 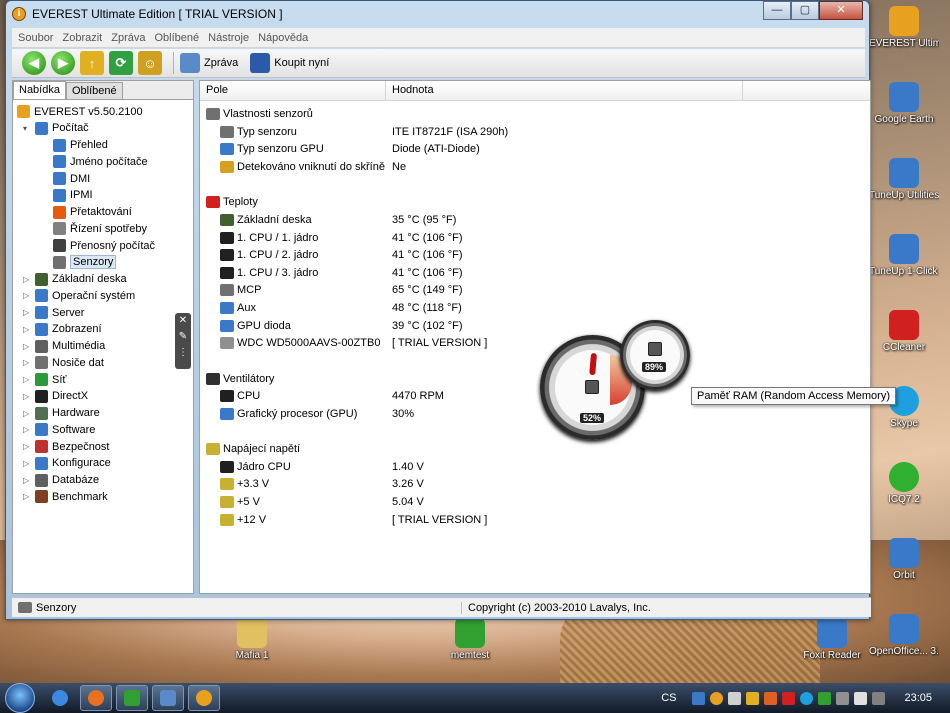 I want to click on taskbar-ie, so click(x=60, y=698).